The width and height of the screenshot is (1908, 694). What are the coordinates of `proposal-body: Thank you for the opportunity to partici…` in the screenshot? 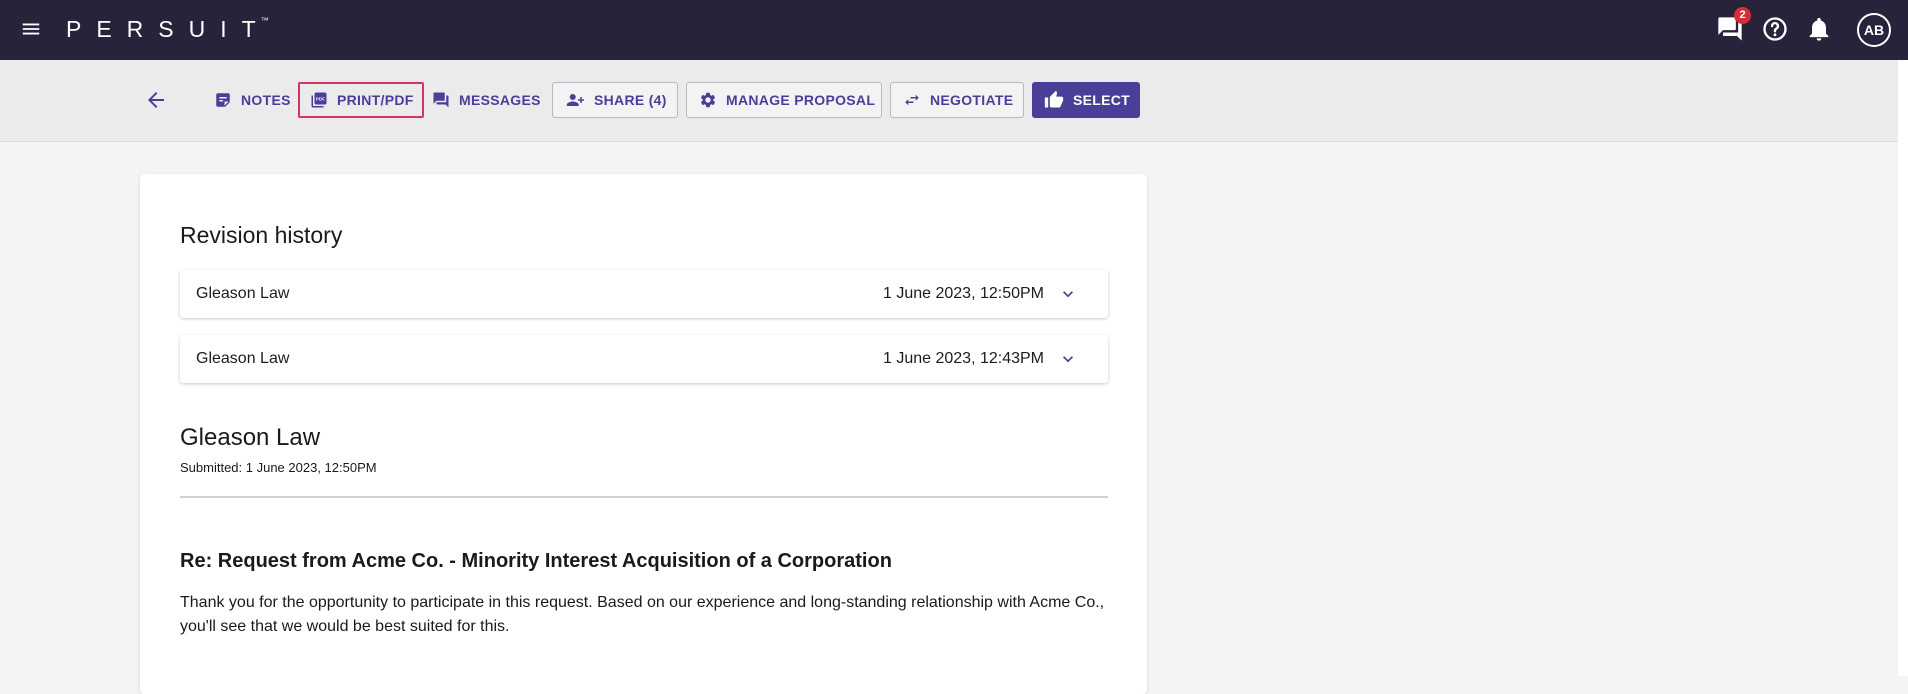 It's located at (642, 614).